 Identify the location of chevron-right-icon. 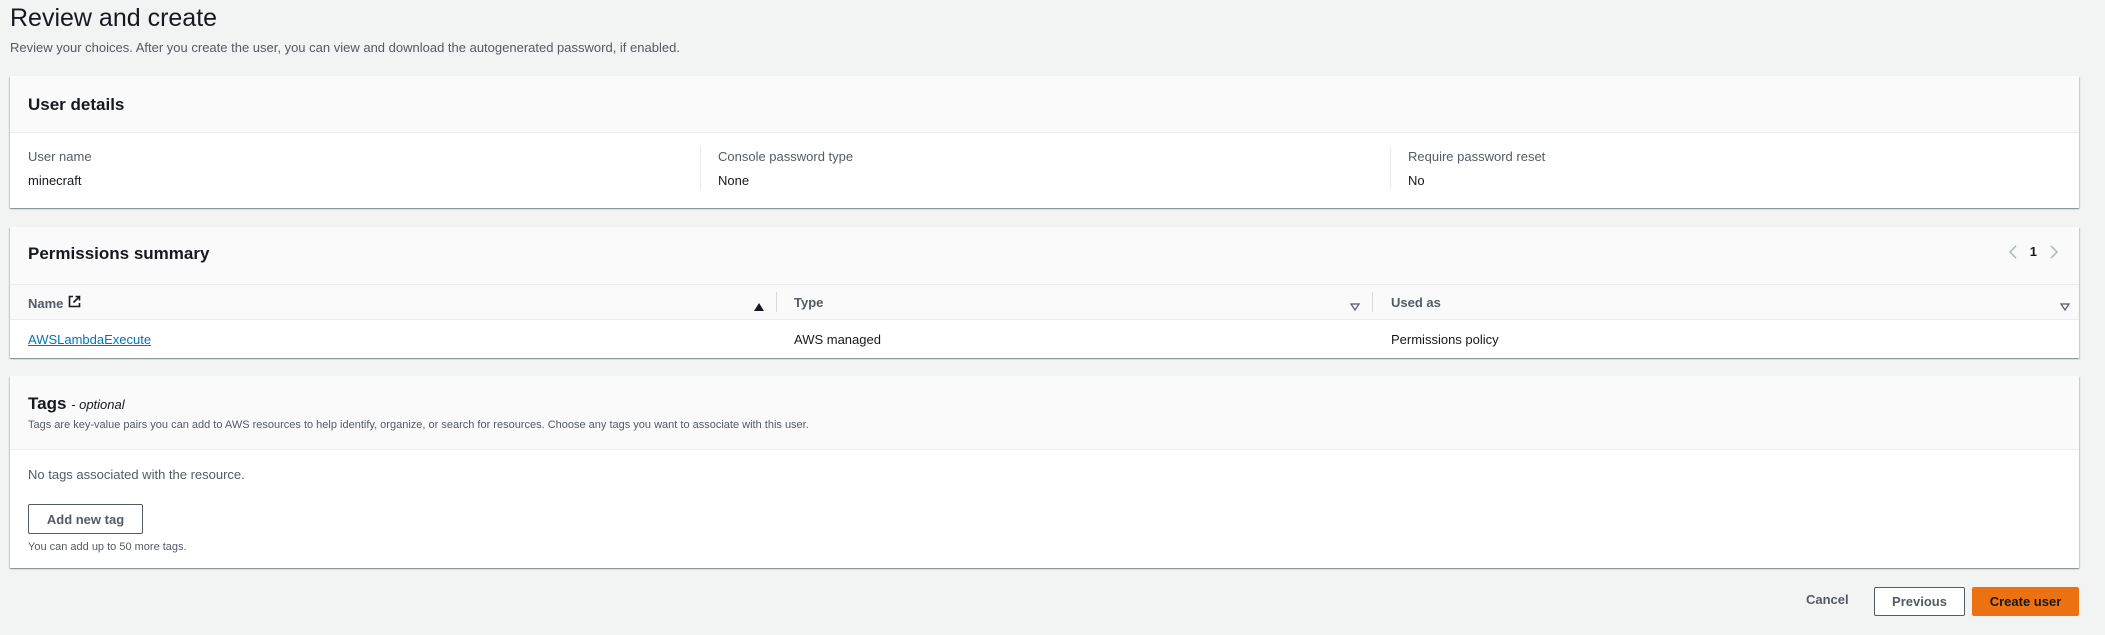
(2054, 251).